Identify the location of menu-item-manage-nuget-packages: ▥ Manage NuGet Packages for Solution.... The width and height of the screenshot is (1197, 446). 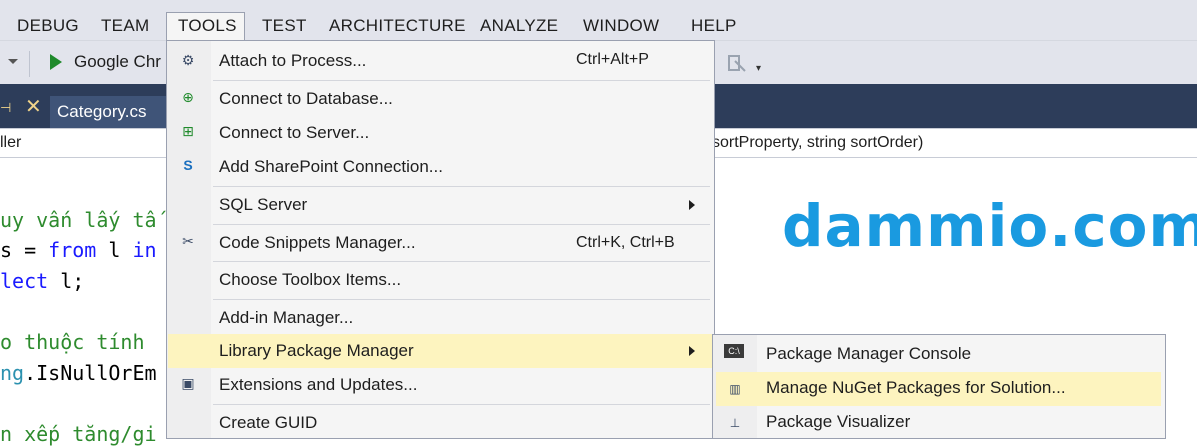
(939, 389).